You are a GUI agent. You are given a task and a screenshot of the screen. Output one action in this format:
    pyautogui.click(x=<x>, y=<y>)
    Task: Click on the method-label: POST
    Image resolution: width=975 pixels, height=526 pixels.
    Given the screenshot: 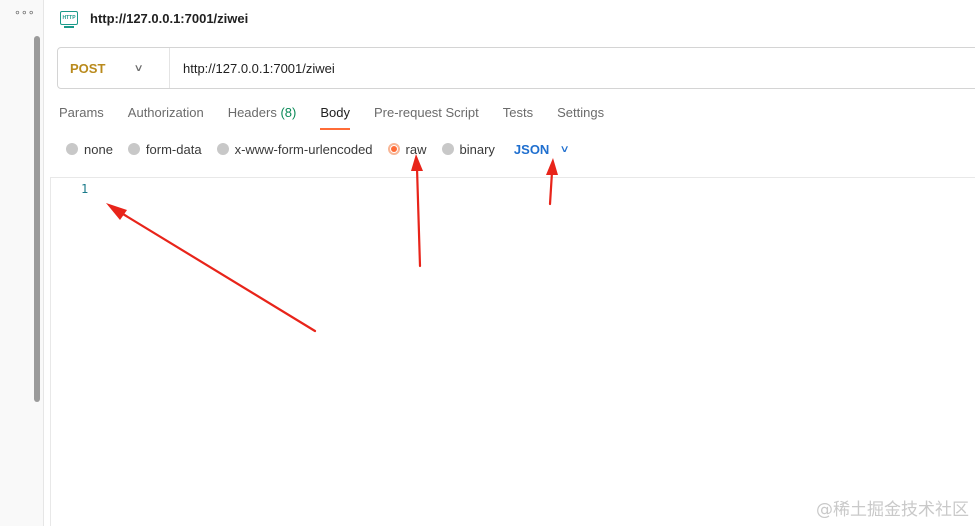 What is the action you would take?
    pyautogui.click(x=88, y=68)
    